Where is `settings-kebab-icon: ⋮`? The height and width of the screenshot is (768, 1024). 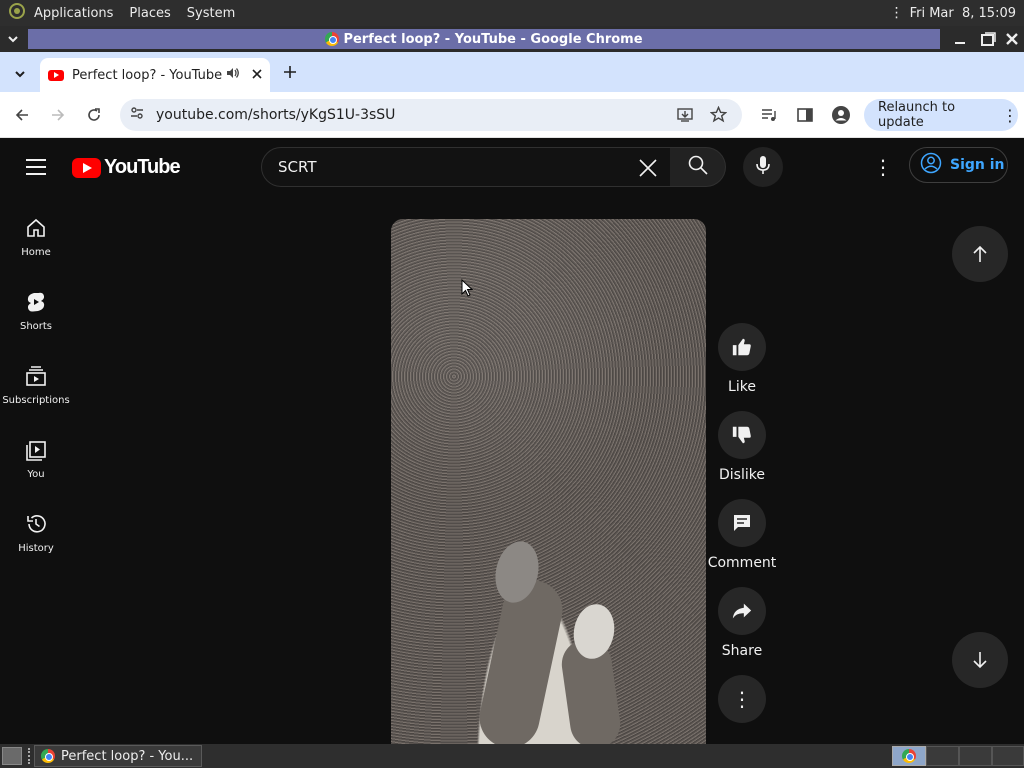
settings-kebab-icon: ⋮ is located at coordinates (883, 167).